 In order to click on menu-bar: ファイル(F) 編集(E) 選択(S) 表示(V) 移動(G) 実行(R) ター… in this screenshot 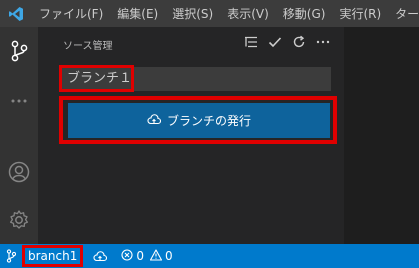, I will do `click(209, 13)`.